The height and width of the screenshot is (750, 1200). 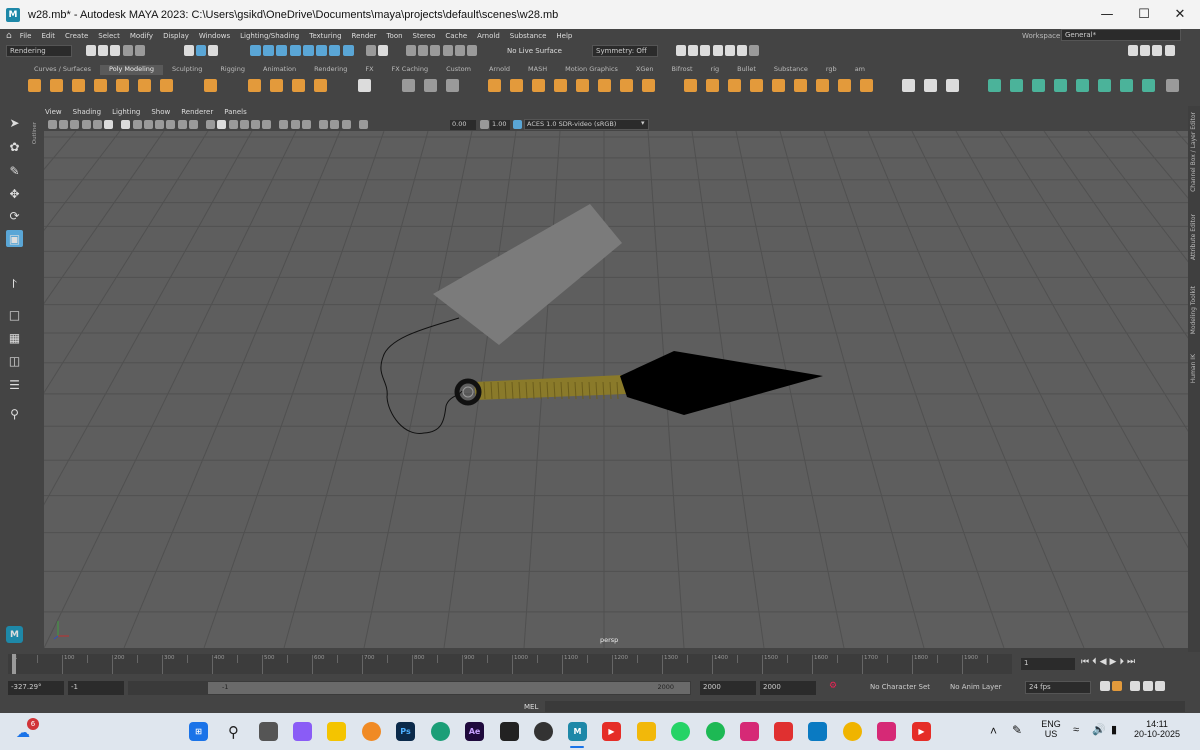 I want to click on poke-icon, so click(x=844, y=85).